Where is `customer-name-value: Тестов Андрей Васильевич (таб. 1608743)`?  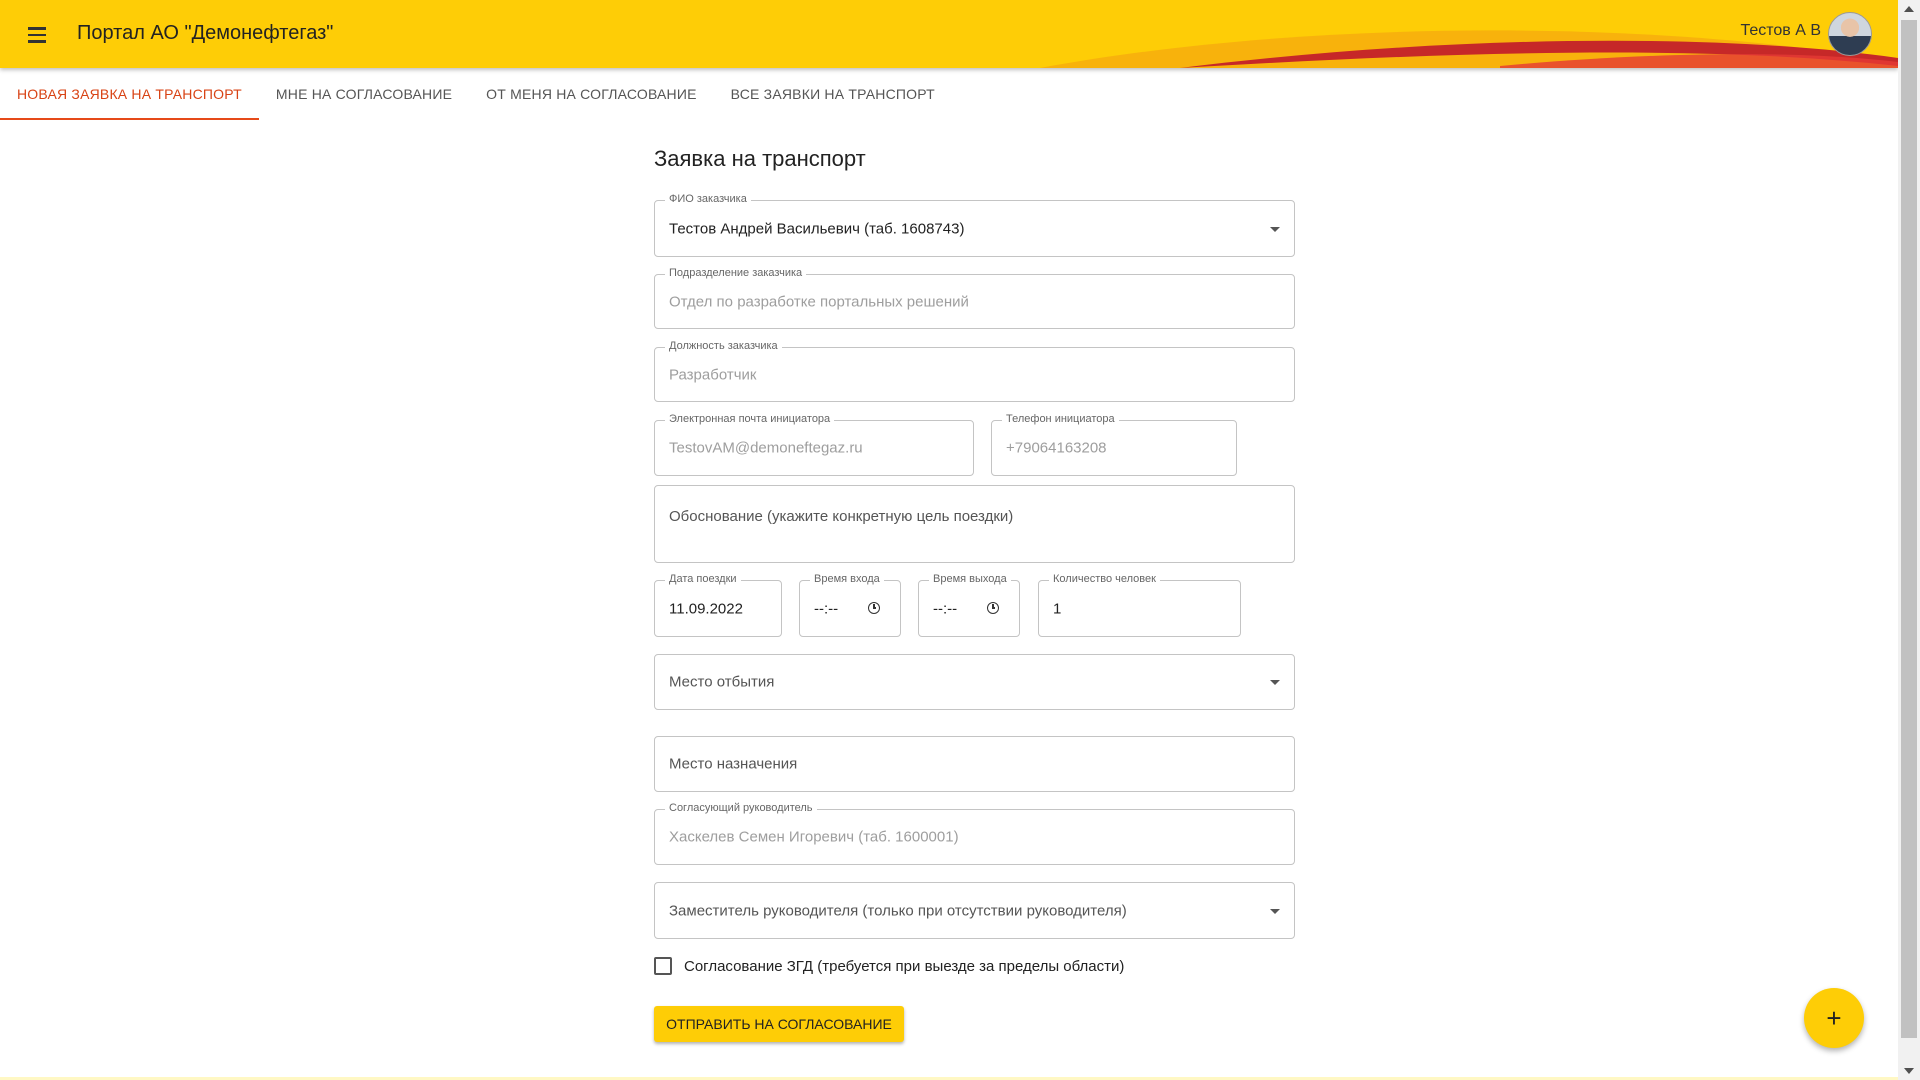 customer-name-value: Тестов Андрей Васильевич (таб. 1608743) is located at coordinates (817, 228).